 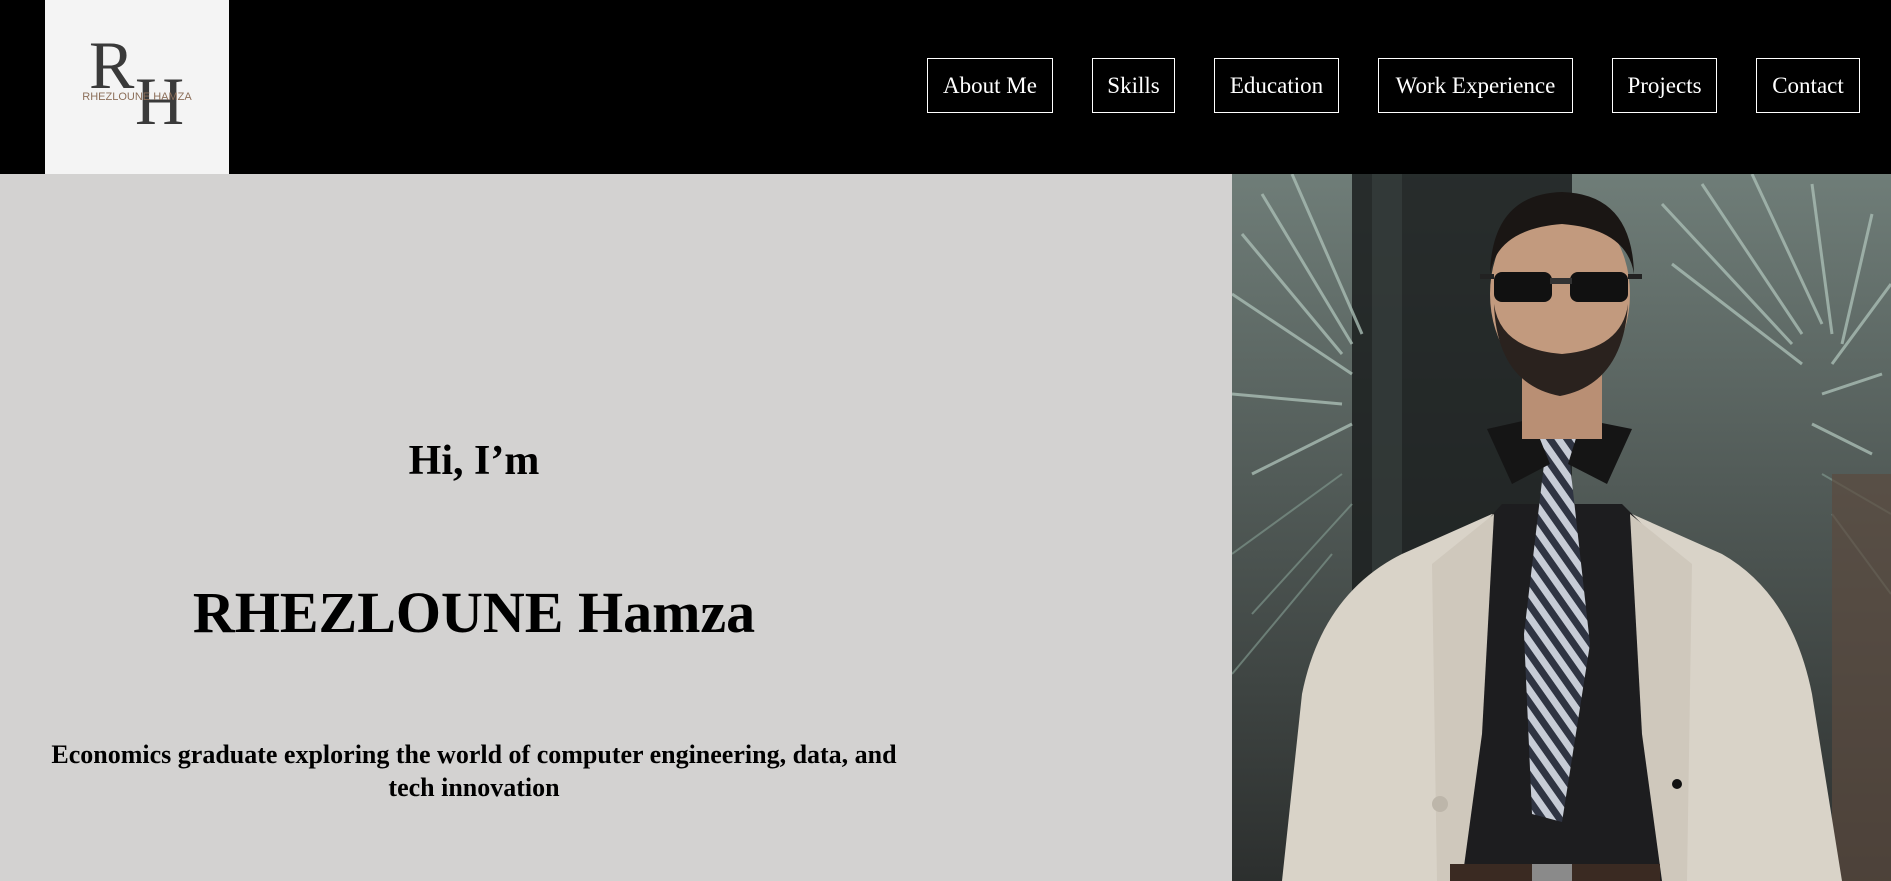 What do you see at coordinates (1664, 85) in the screenshot?
I see `nav-projects: Projects` at bounding box center [1664, 85].